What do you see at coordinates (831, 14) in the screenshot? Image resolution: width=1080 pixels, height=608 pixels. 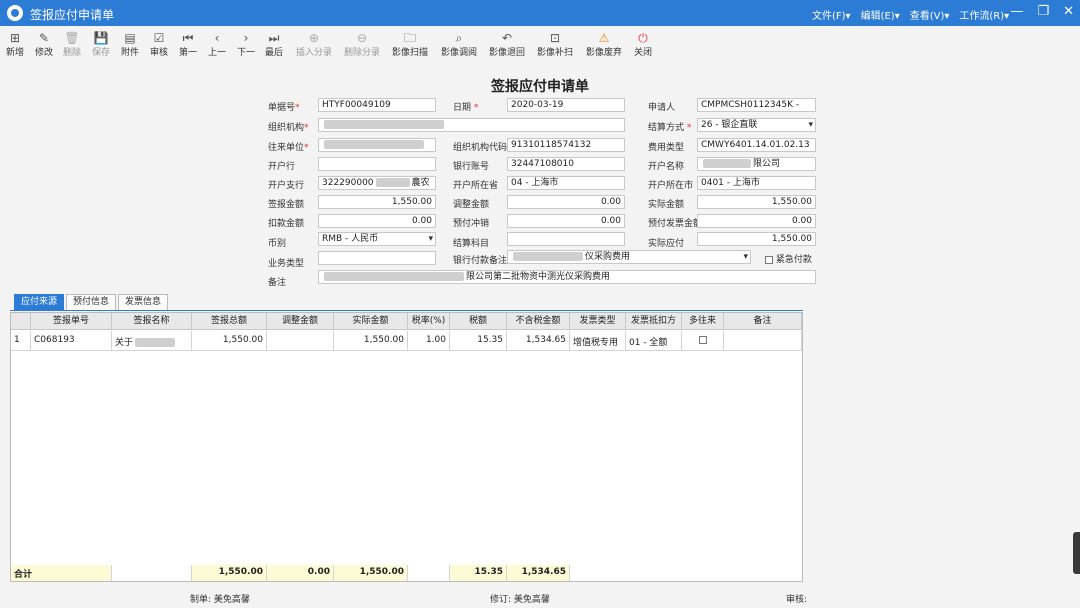 I see `menu-file: 文件(F)▾` at bounding box center [831, 14].